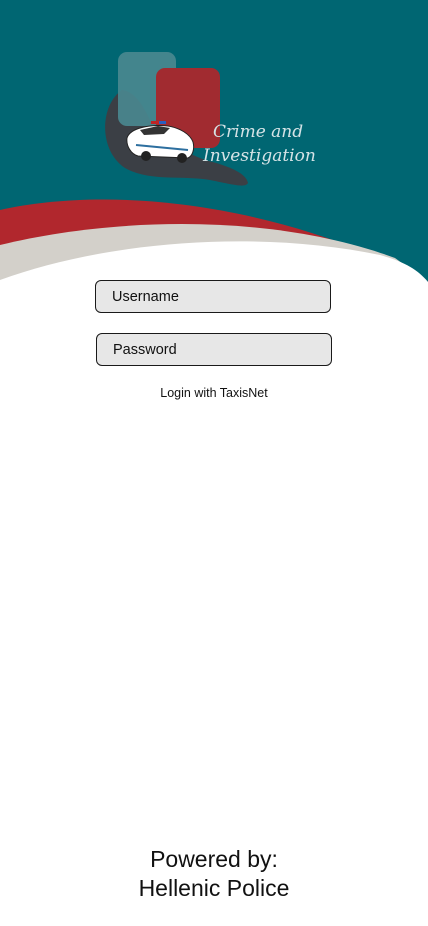 The image size is (428, 926). What do you see at coordinates (214, 874) in the screenshot?
I see `powered-by-footer: Powered by: Hellenic Police` at bounding box center [214, 874].